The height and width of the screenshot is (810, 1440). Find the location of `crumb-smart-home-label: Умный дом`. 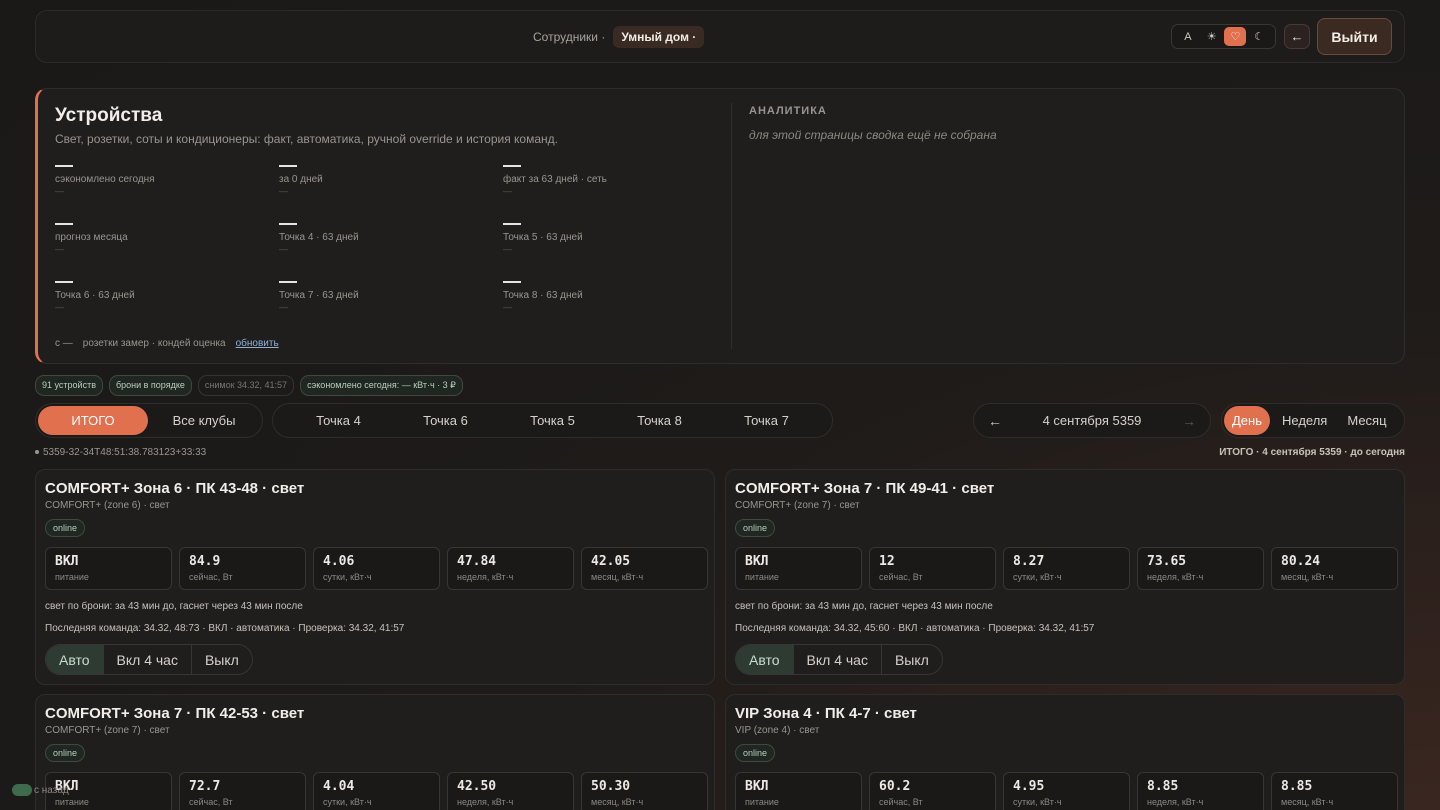

crumb-smart-home-label: Умный дом is located at coordinates (655, 37).